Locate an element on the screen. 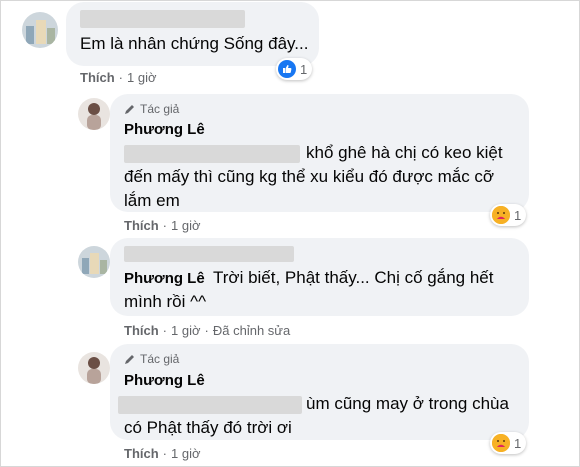 Image resolution: width=580 pixels, height=467 pixels. comment-text: mình rồi ^^ is located at coordinates (165, 301).